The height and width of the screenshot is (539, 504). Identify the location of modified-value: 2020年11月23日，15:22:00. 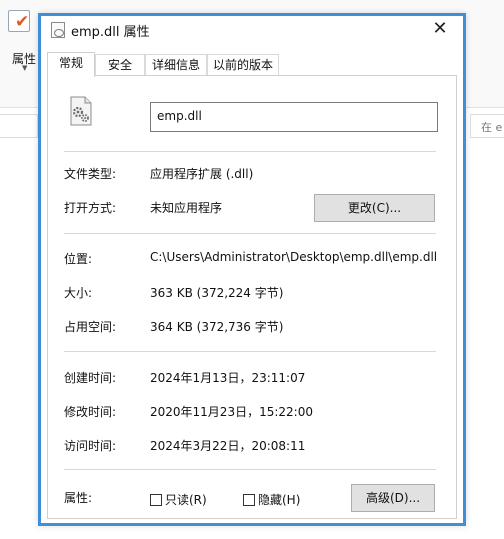
(231, 412).